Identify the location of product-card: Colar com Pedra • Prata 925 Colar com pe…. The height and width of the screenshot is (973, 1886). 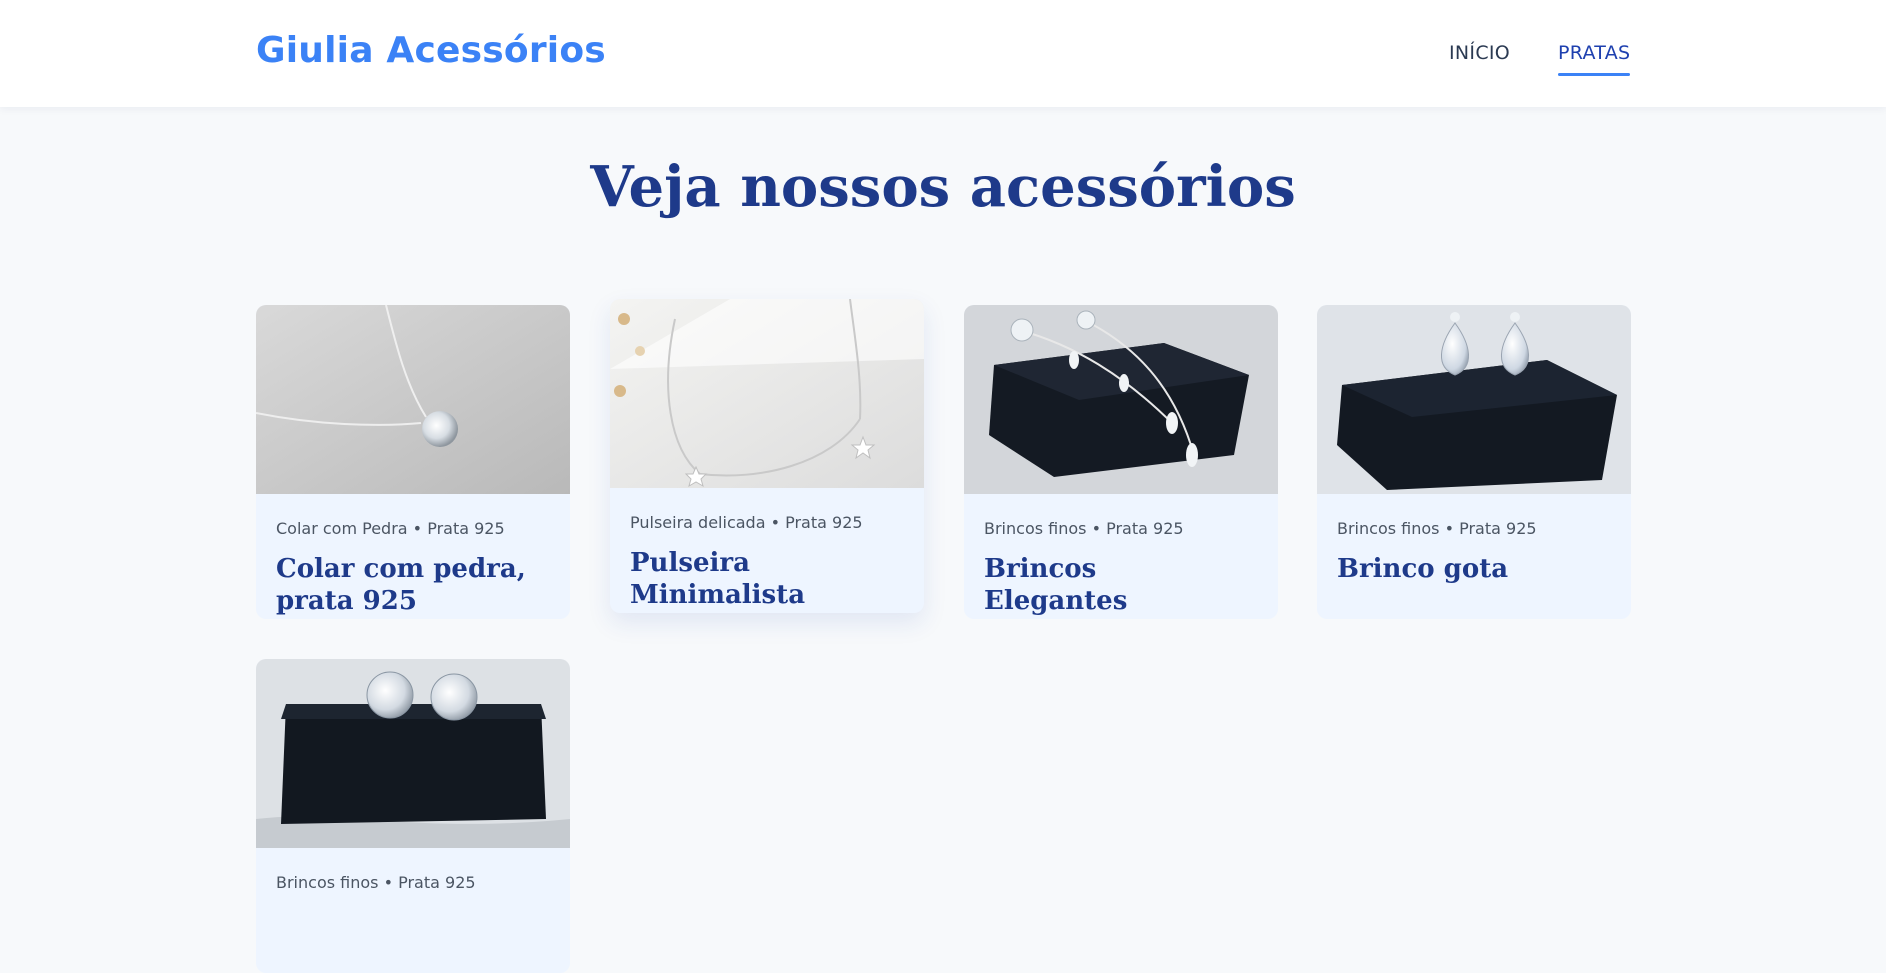
(413, 462).